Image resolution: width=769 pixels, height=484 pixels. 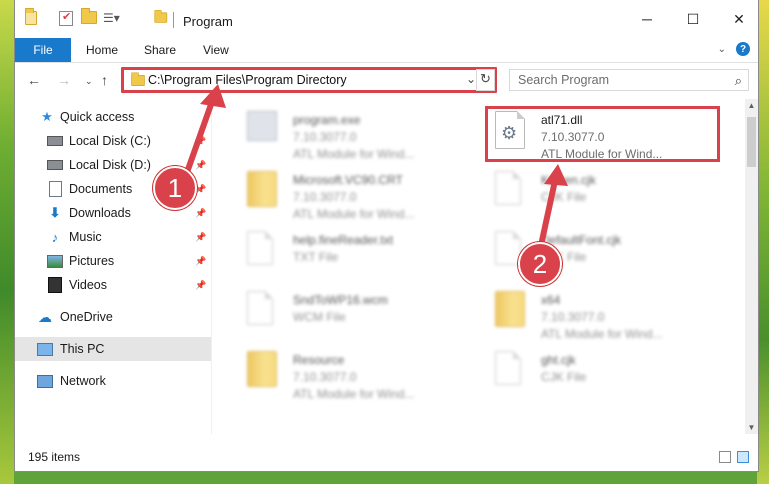 What do you see at coordinates (175, 188) in the screenshot?
I see `annotation-badge-one: 1` at bounding box center [175, 188].